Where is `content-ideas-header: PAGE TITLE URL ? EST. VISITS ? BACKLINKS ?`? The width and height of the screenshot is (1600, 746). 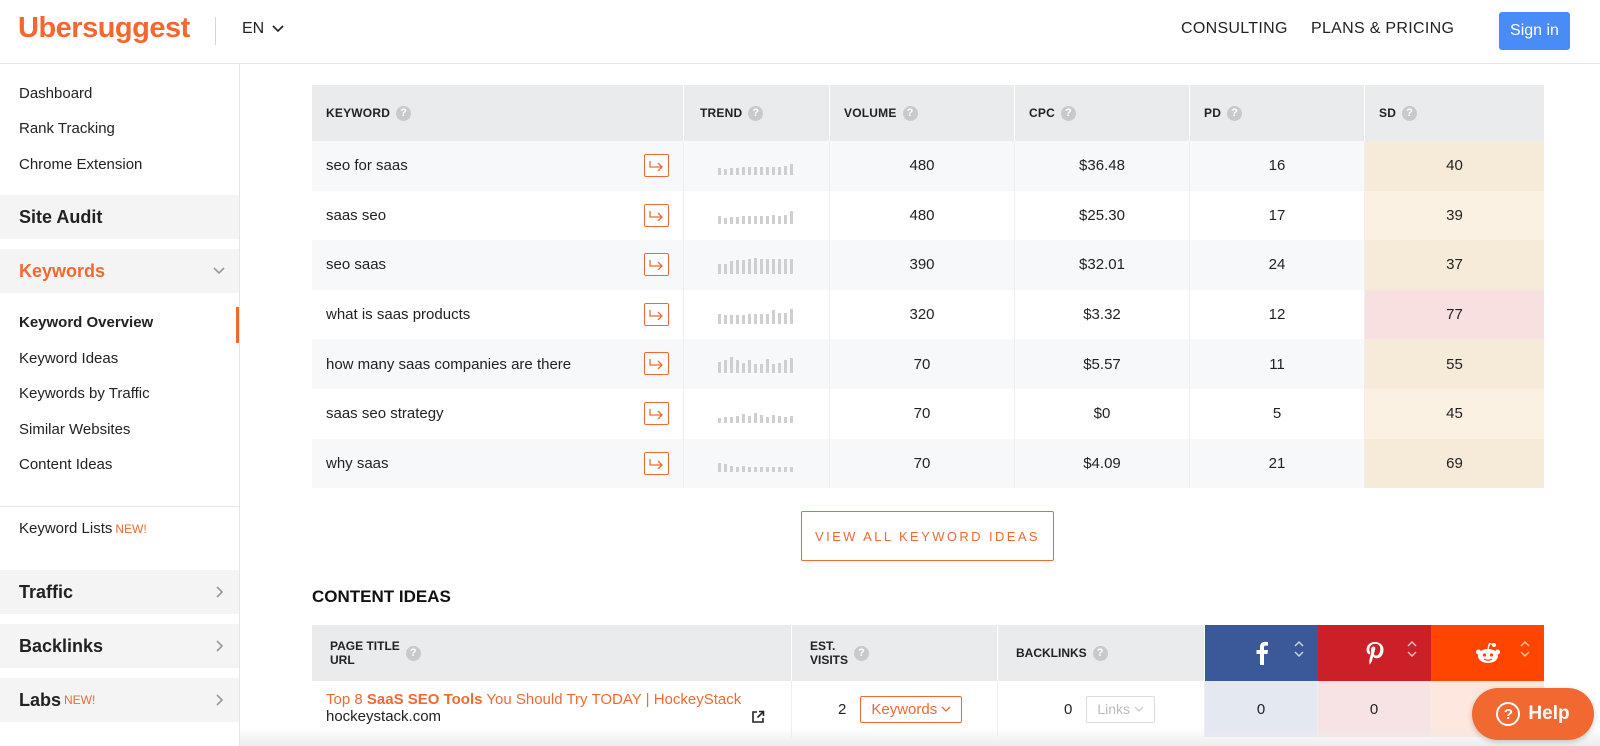 content-ideas-header: PAGE TITLE URL ? EST. VISITS ? BACKLINKS ? is located at coordinates (928, 653).